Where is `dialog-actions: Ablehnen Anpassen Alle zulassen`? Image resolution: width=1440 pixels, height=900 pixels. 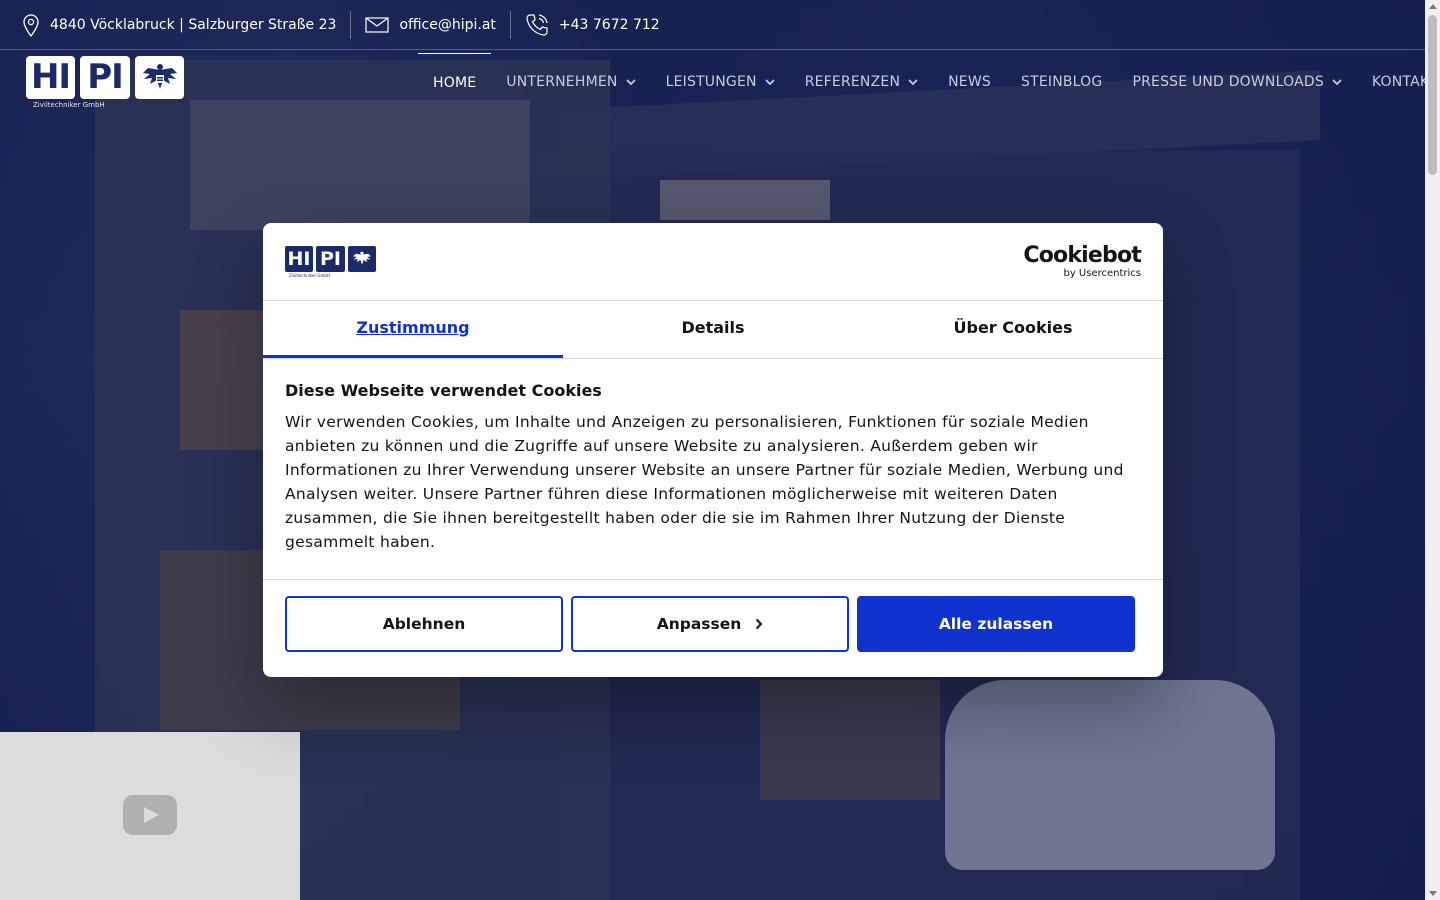
dialog-actions: Ablehnen Anpassen Alle zulassen is located at coordinates (713, 624).